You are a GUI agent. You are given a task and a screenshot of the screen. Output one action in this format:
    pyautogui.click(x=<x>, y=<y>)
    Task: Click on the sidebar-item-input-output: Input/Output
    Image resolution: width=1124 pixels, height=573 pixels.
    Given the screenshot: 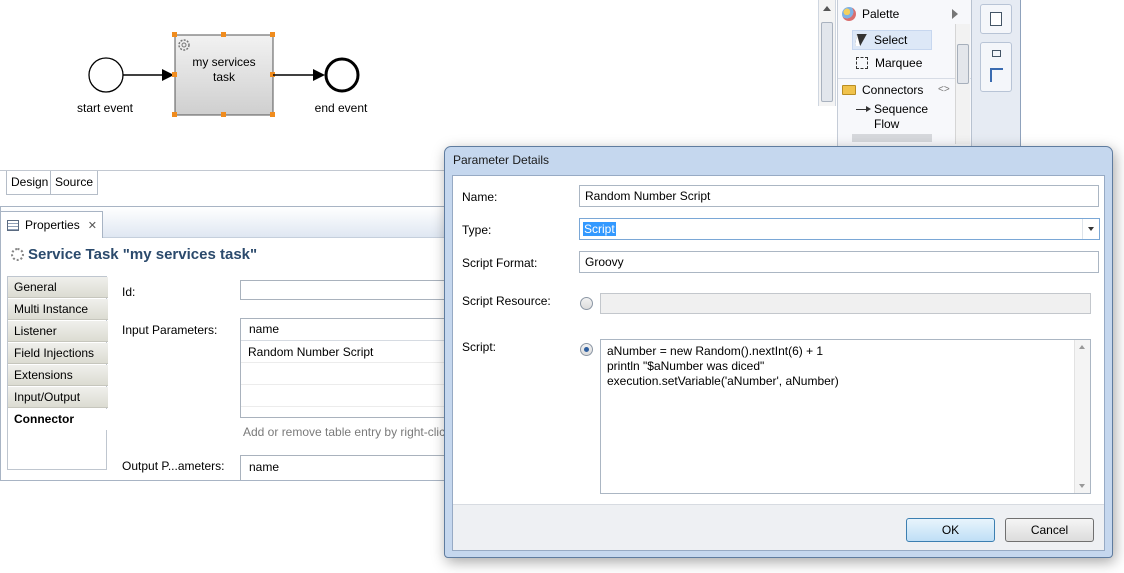 What is the action you would take?
    pyautogui.click(x=58, y=397)
    